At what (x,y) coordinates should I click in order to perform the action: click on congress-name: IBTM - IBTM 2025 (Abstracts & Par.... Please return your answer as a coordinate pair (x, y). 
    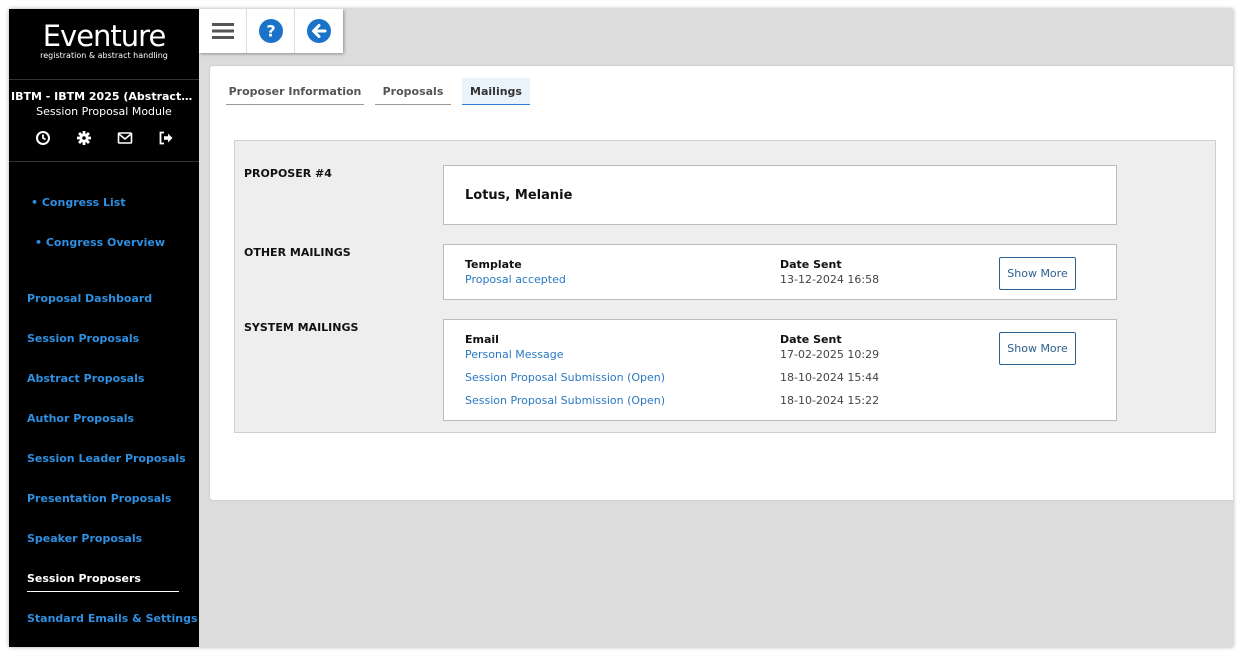
    Looking at the image, I should click on (105, 96).